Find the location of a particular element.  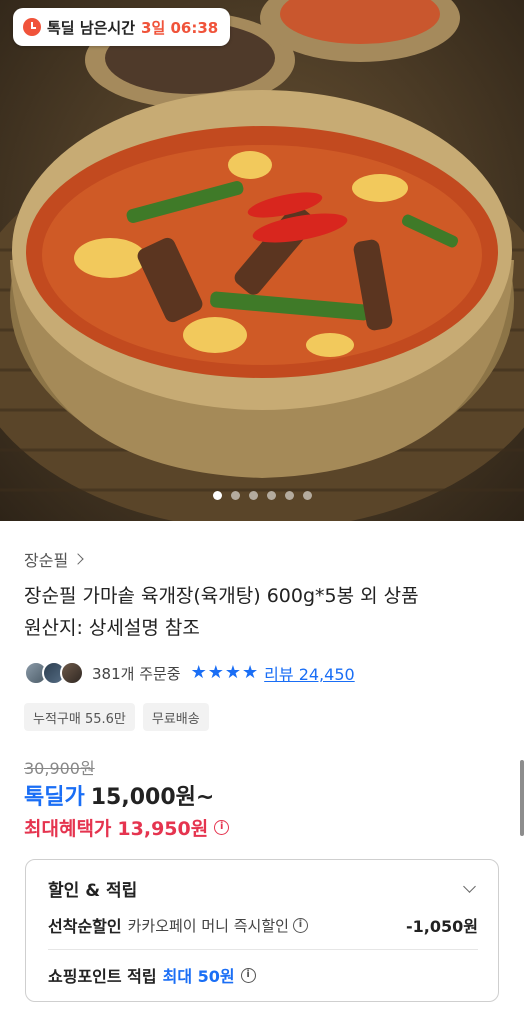

deal-timer-badge: 톡딜 남은시간 3일 06:38 is located at coordinates (122, 27).